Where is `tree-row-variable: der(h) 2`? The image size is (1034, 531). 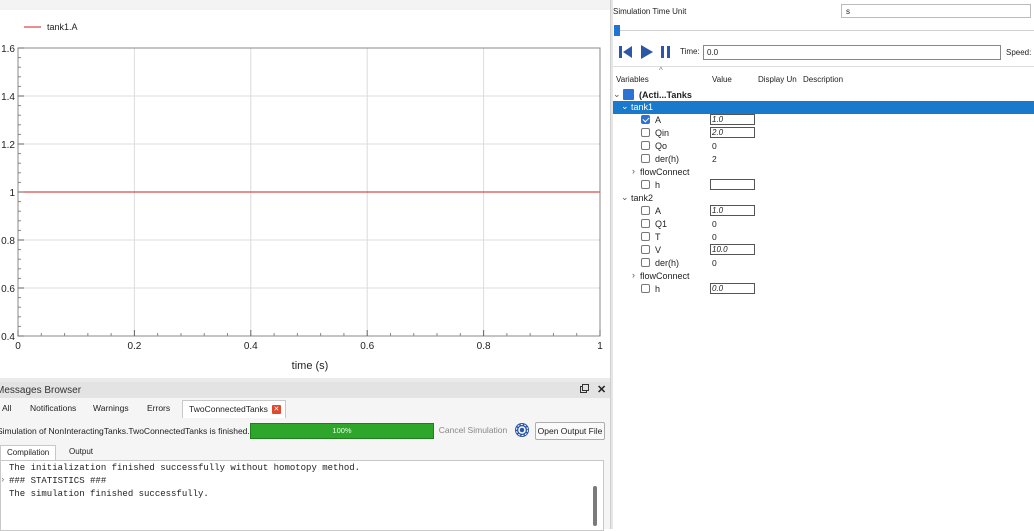 tree-row-variable: der(h) 2 is located at coordinates (823, 159).